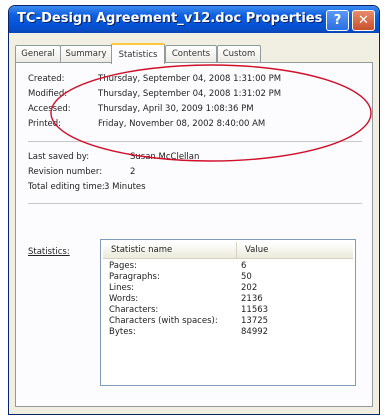 This screenshot has height=417, width=386. Describe the element at coordinates (176, 109) in the screenshot. I see `accessed-value: Thursday, April 30, 2009 1:08:36 PM` at that location.